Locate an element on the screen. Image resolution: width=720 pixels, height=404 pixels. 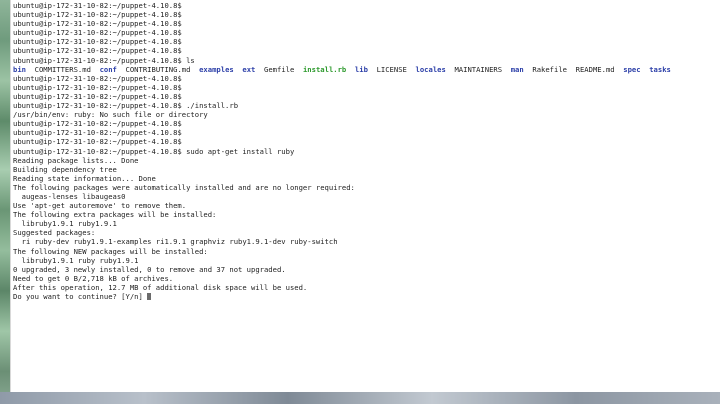
terminal-line-text: Reading state information... Done is located at coordinates (84, 178).